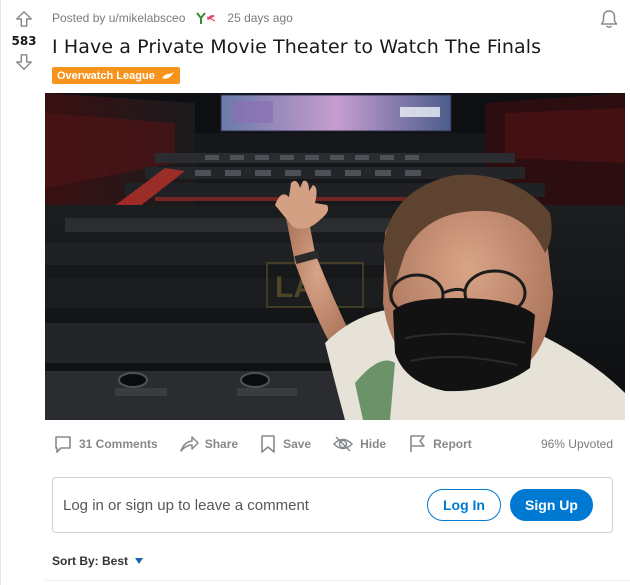 The width and height of the screenshot is (630, 585). Describe the element at coordinates (417, 443) in the screenshot. I see `report-icon` at that location.